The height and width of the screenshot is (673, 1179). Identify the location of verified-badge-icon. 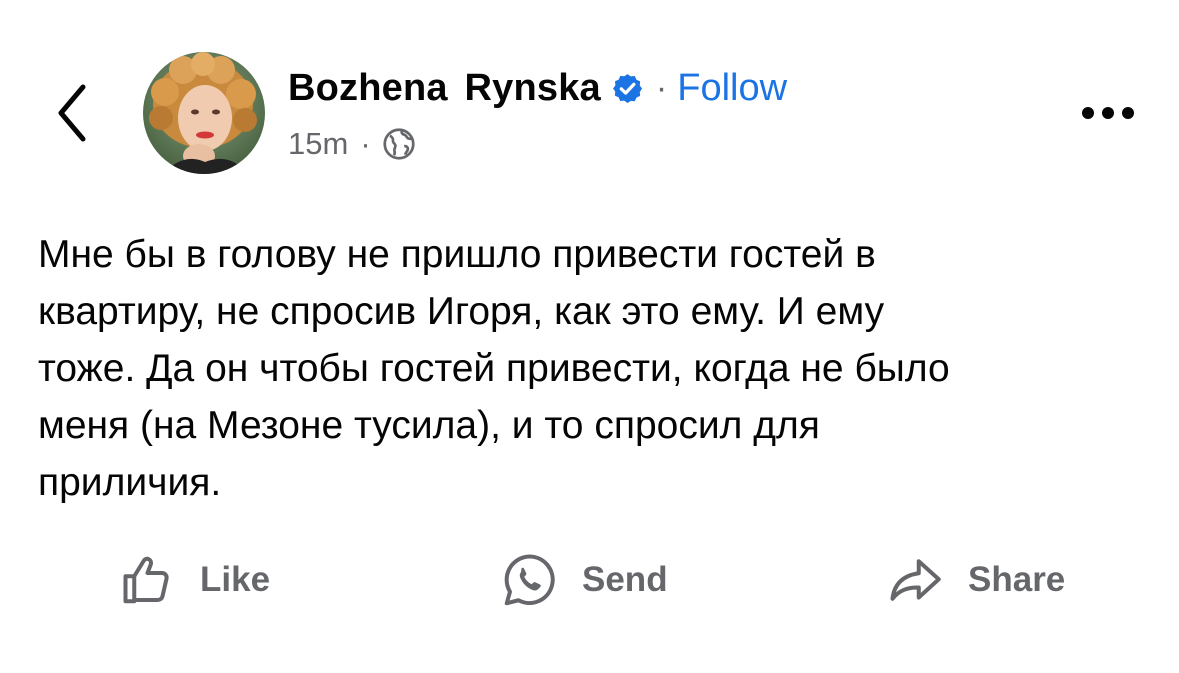
(627, 88).